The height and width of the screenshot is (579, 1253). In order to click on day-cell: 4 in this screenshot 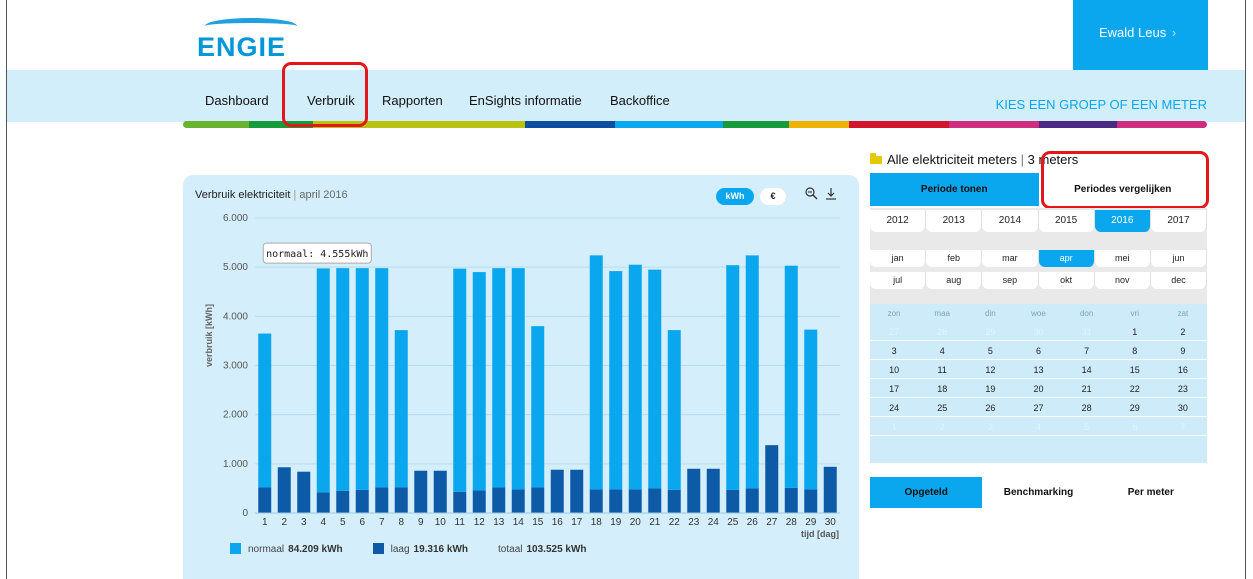, I will do `click(942, 351)`.